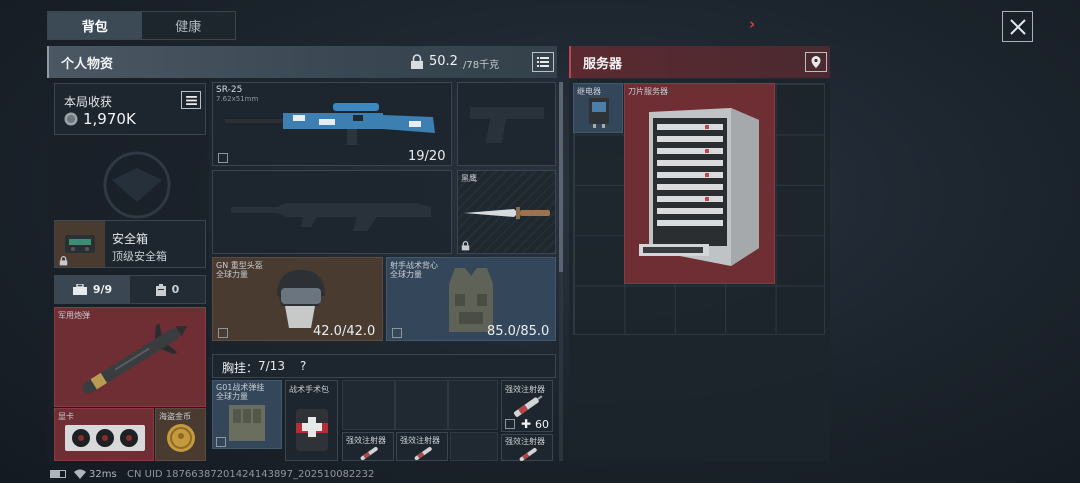 This screenshot has height=483, width=1080. I want to click on medkit-slot: 战术手术包, so click(311, 420).